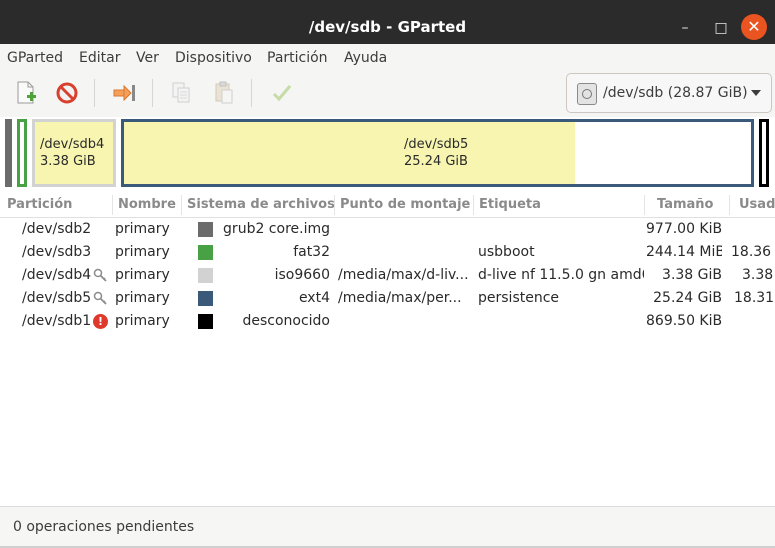  What do you see at coordinates (519, 298) in the screenshot?
I see `label-cell: persistence` at bounding box center [519, 298].